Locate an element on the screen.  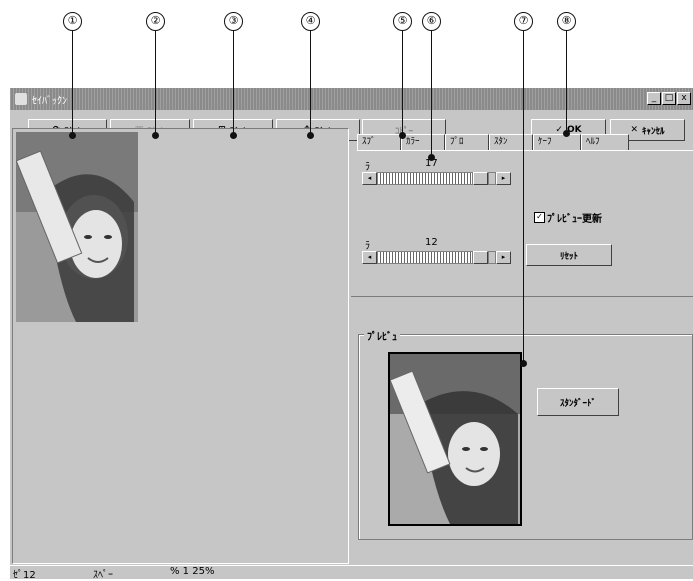
tab-basic: ｽﾌﾞ is located at coordinates (379, 142).